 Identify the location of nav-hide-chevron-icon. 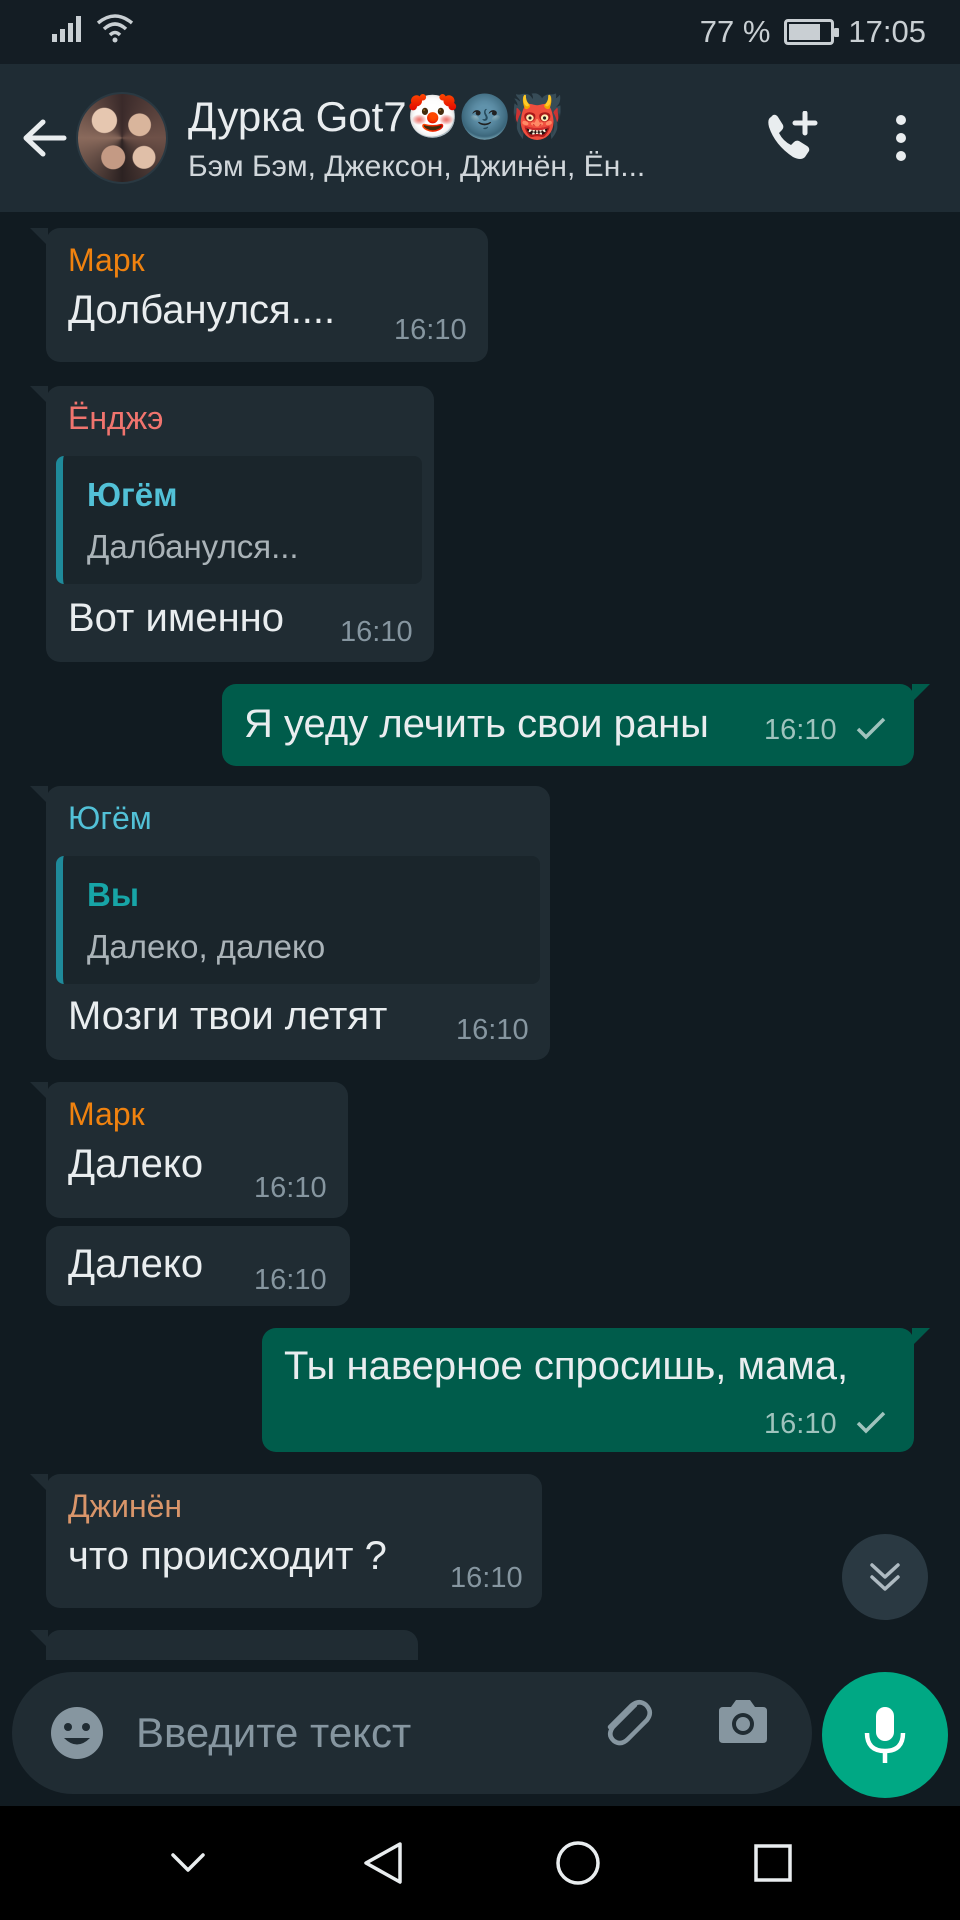
(188, 1863).